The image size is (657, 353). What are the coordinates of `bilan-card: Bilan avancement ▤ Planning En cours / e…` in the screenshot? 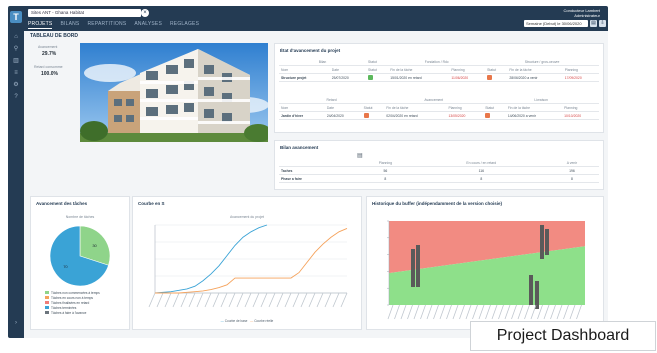 It's located at (439, 165).